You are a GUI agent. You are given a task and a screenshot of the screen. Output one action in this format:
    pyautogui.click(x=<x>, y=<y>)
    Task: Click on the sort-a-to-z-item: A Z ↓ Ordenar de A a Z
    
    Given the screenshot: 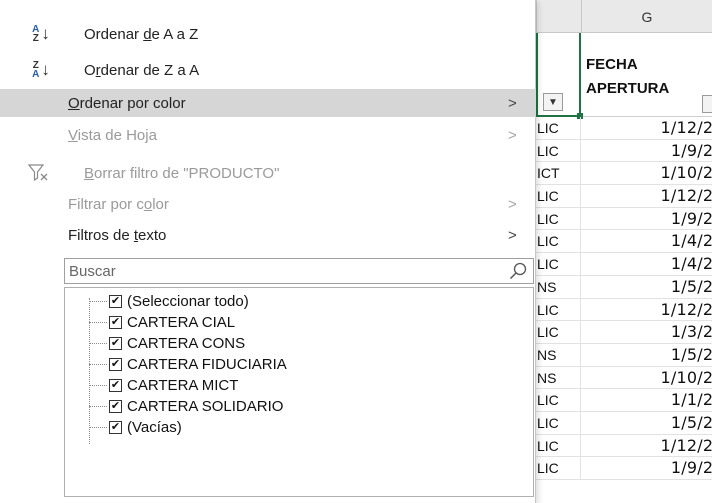 What is the action you would take?
    pyautogui.click(x=268, y=34)
    